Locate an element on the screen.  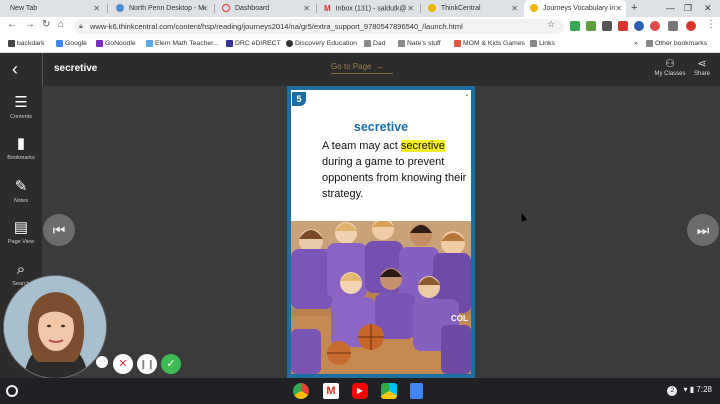
back-chevron-icon: ‹ is located at coordinates (15, 69).